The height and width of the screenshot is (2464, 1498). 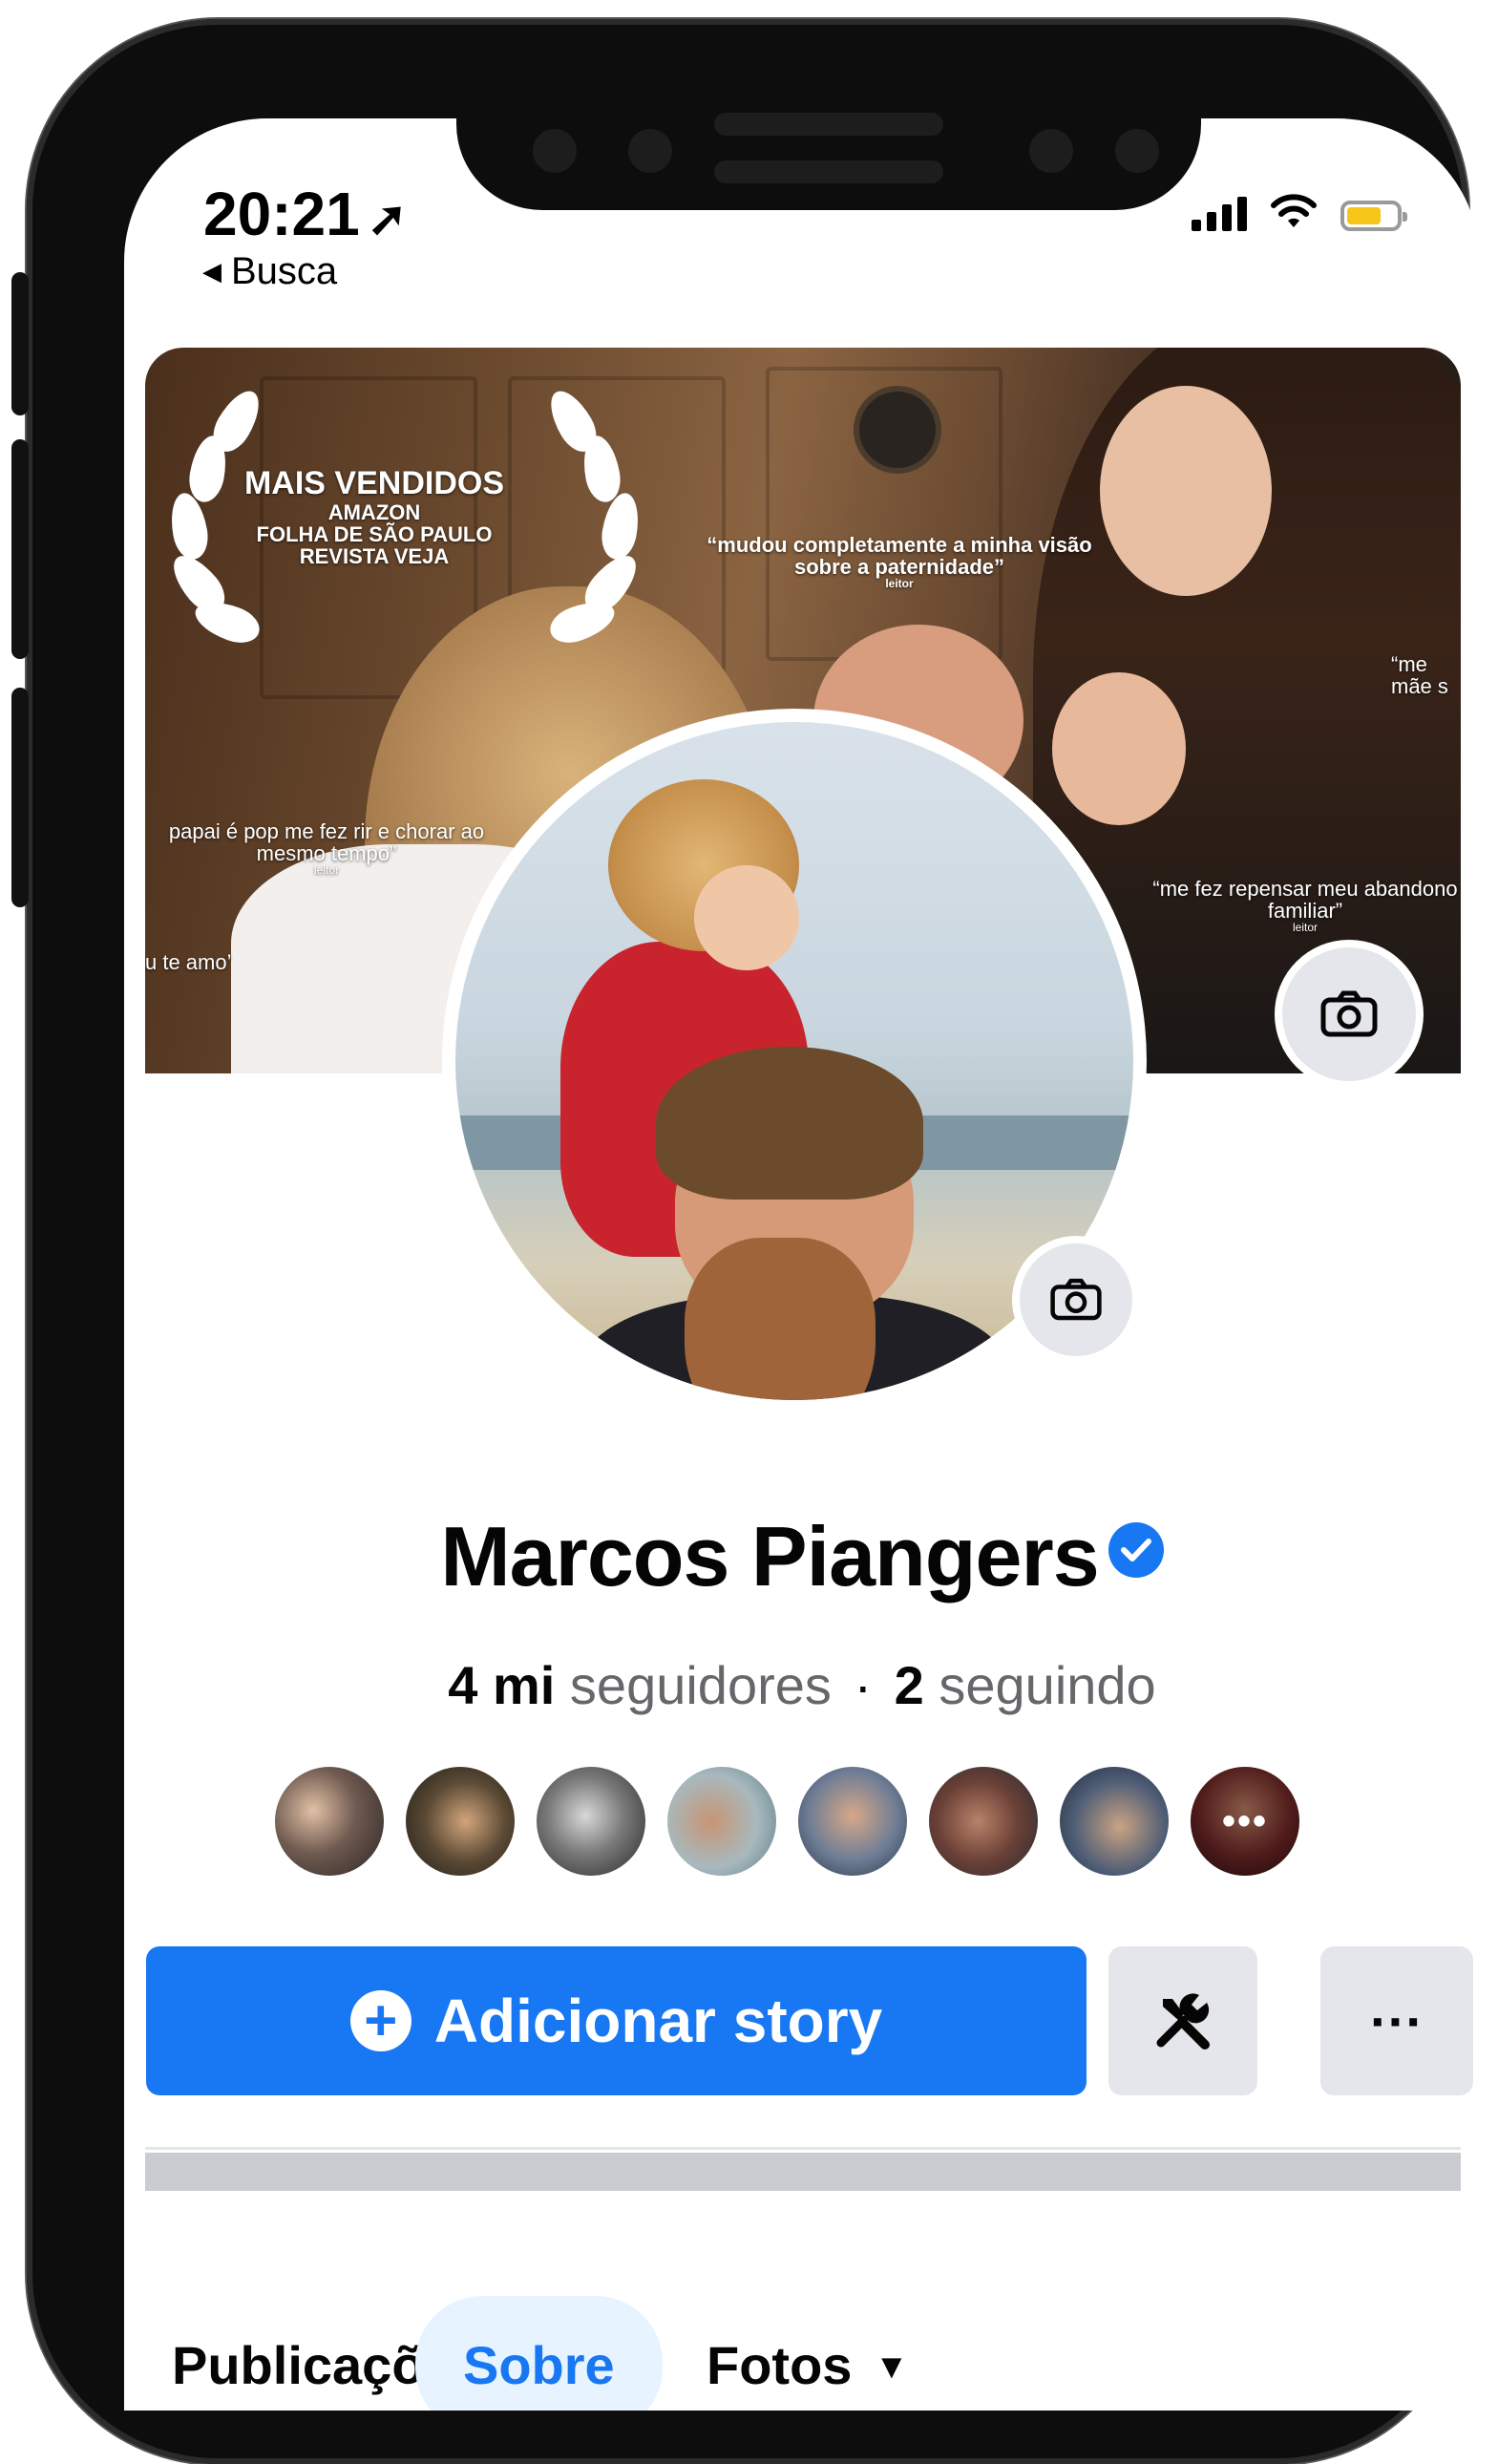 What do you see at coordinates (891, 2366) in the screenshot?
I see `caret-down-icon: ▼` at bounding box center [891, 2366].